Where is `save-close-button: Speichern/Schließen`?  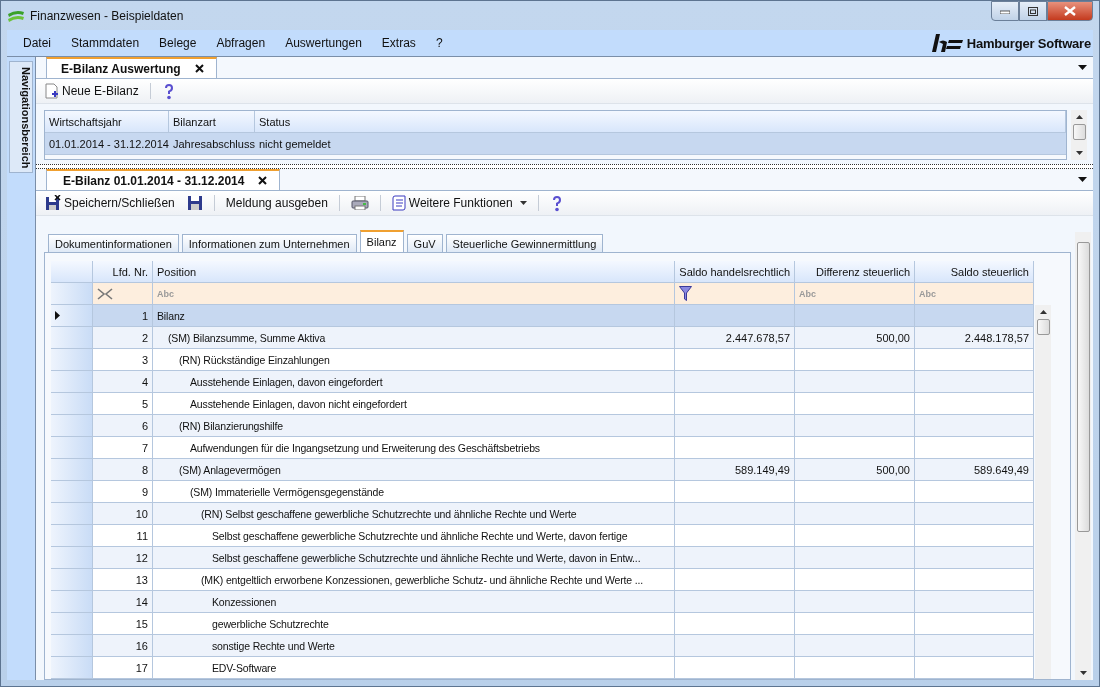
save-close-button: Speichern/Schließen is located at coordinates (110, 203).